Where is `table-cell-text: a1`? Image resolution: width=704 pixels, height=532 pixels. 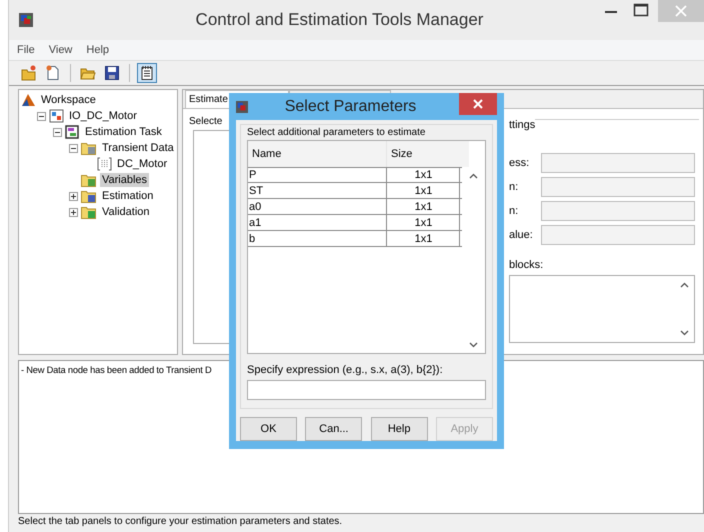 table-cell-text: a1 is located at coordinates (255, 223).